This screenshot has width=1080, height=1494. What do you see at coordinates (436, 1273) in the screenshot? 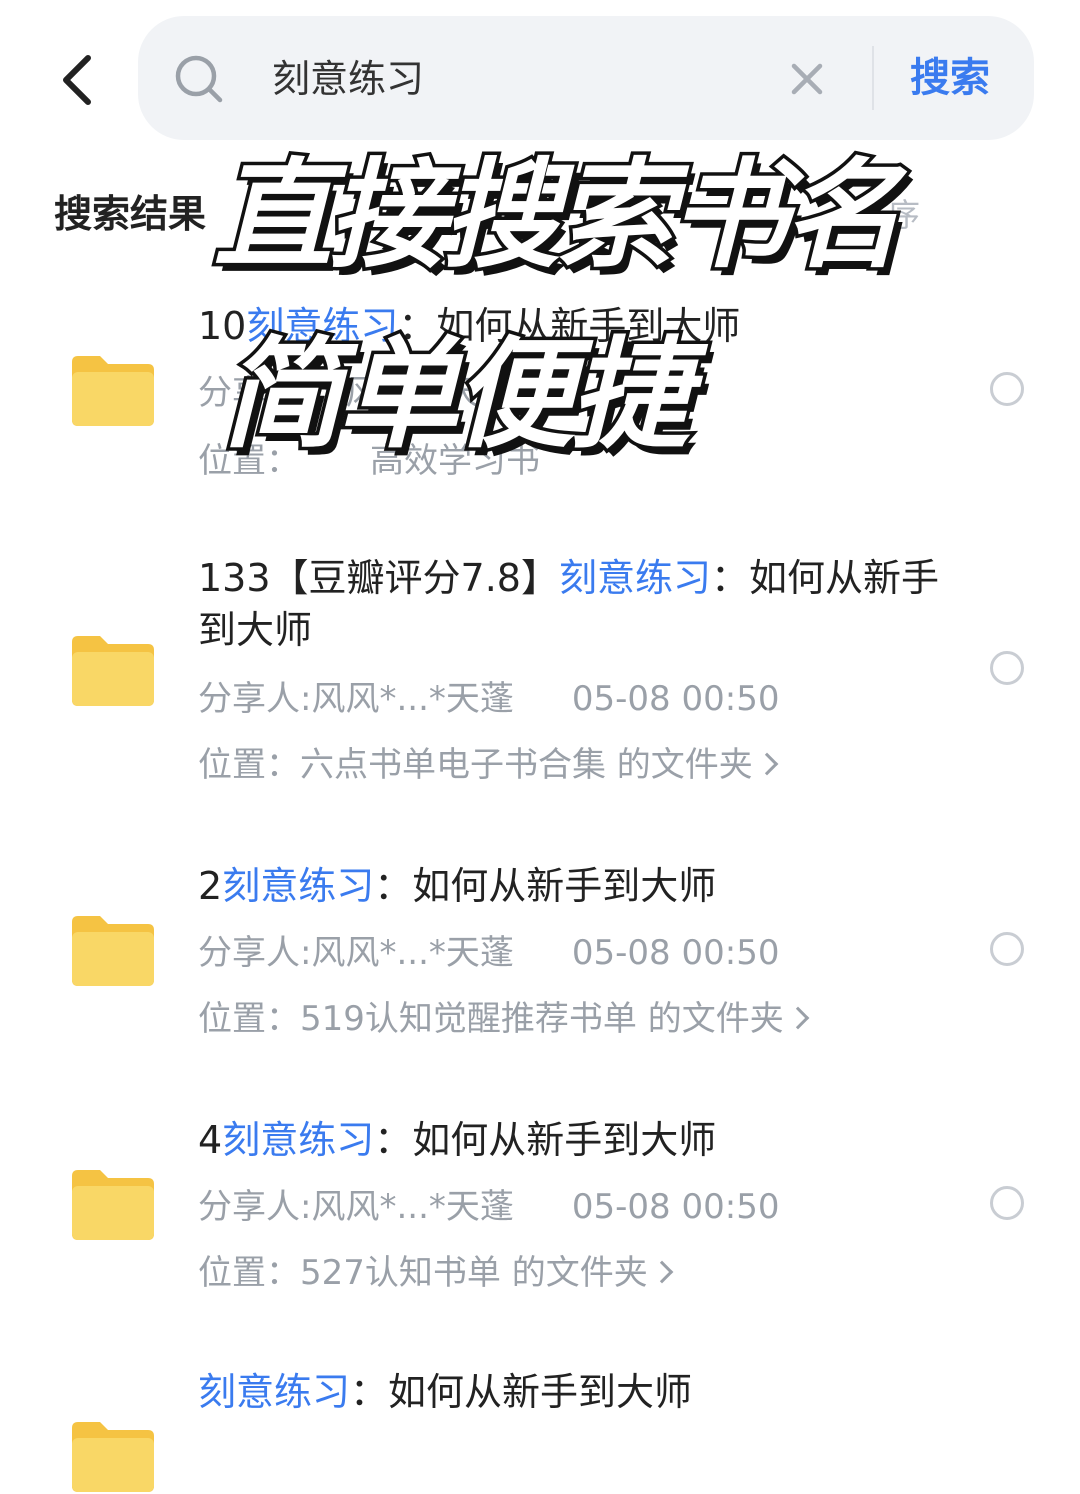
I see `result-location: 位置：527认知书单 的文件夹` at bounding box center [436, 1273].